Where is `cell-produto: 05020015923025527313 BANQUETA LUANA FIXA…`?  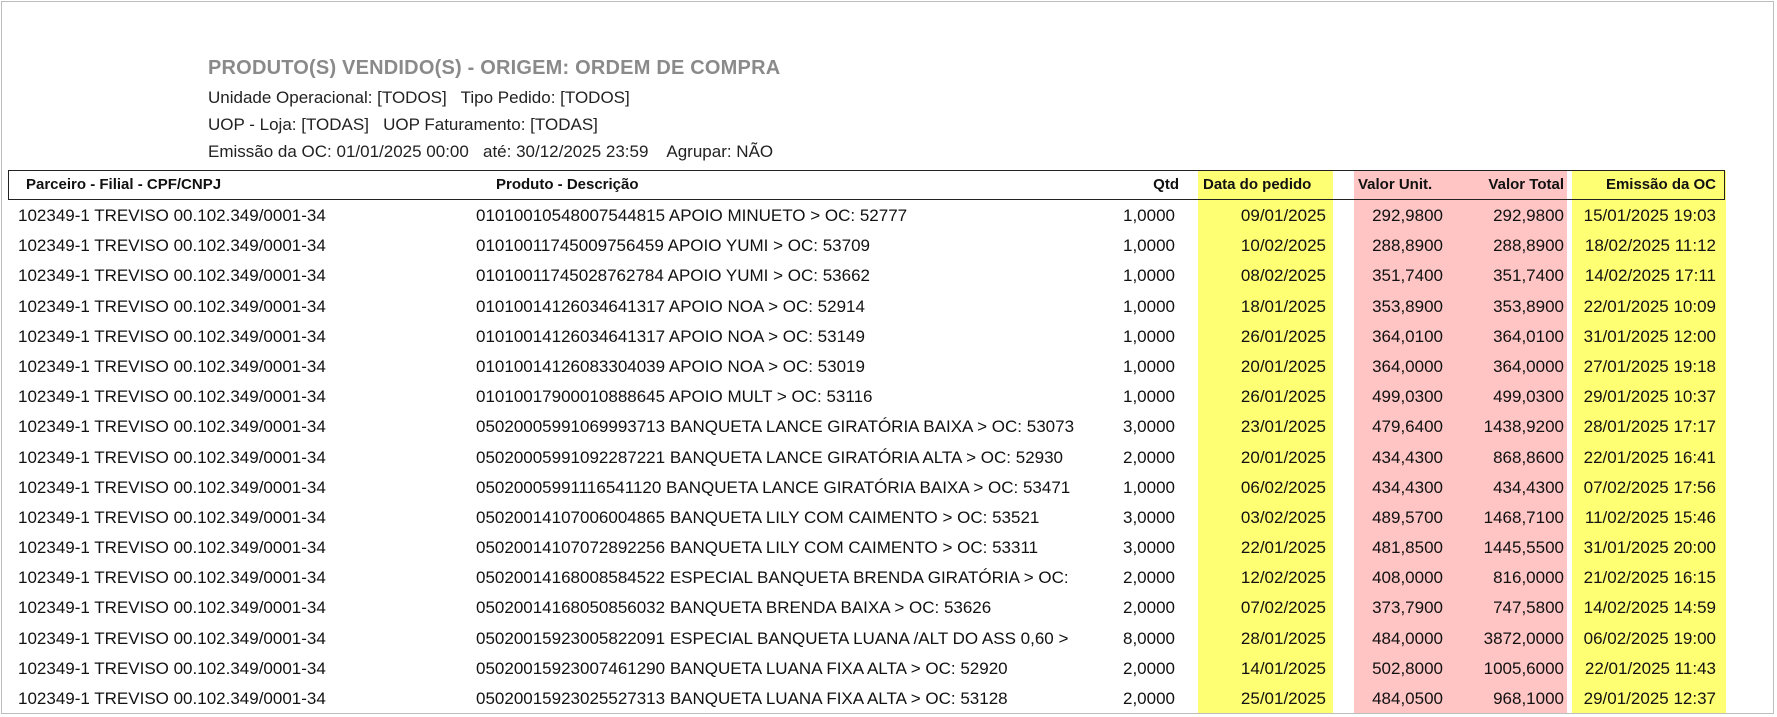 cell-produto: 05020015923025527313 BANQUETA LUANA FIXA… is located at coordinates (742, 698).